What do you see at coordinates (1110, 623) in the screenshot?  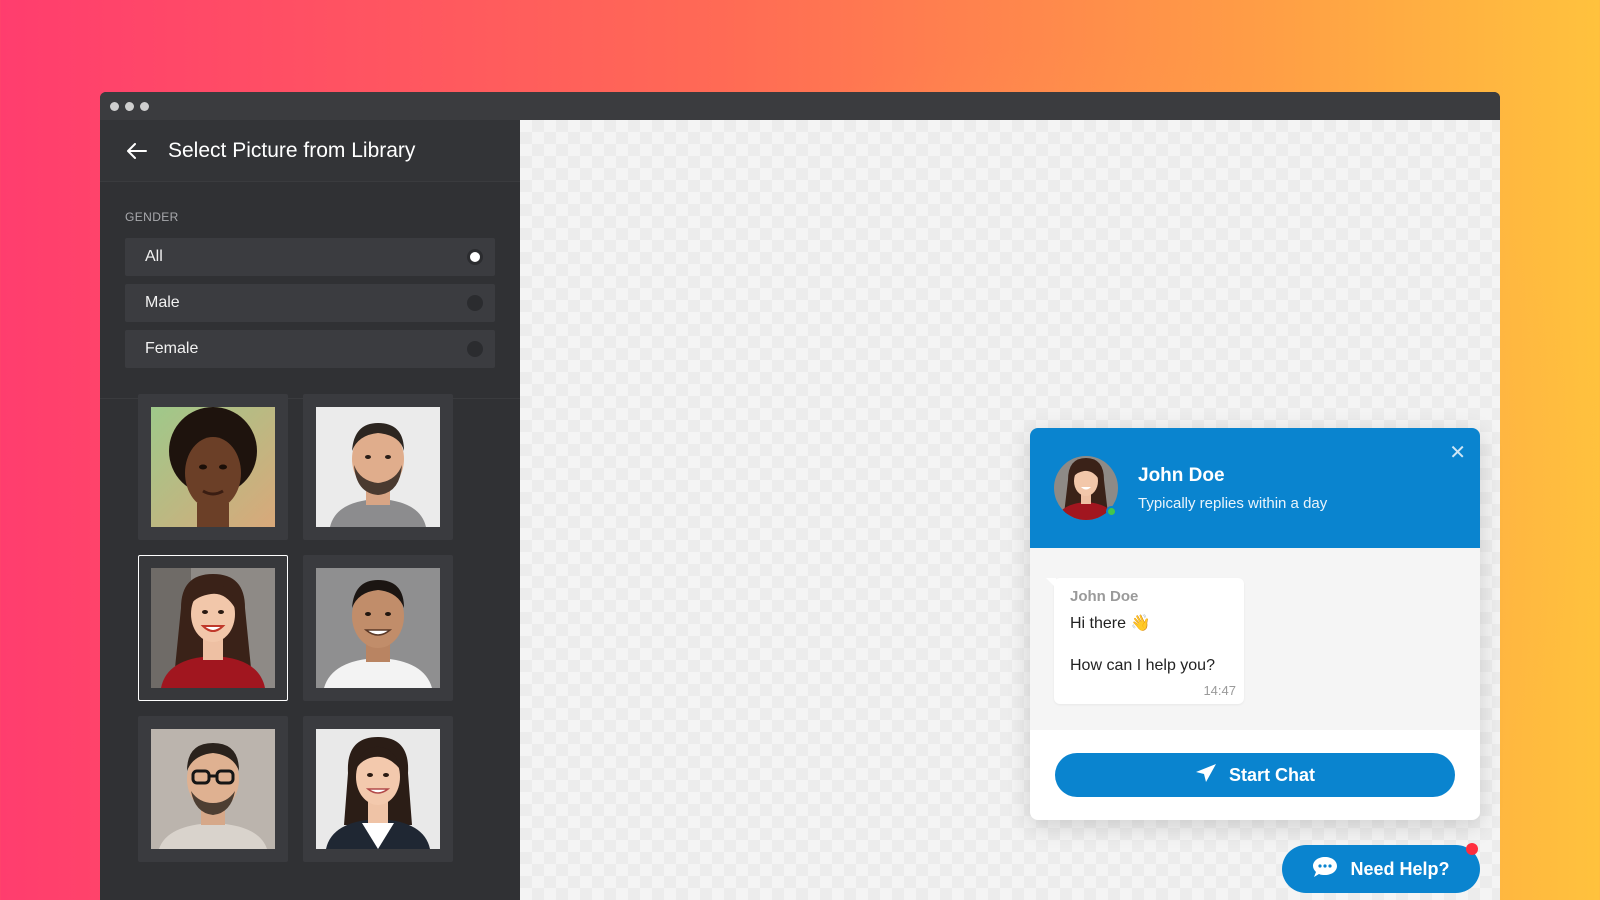 I see `message-greeting: Hi there 👋` at bounding box center [1110, 623].